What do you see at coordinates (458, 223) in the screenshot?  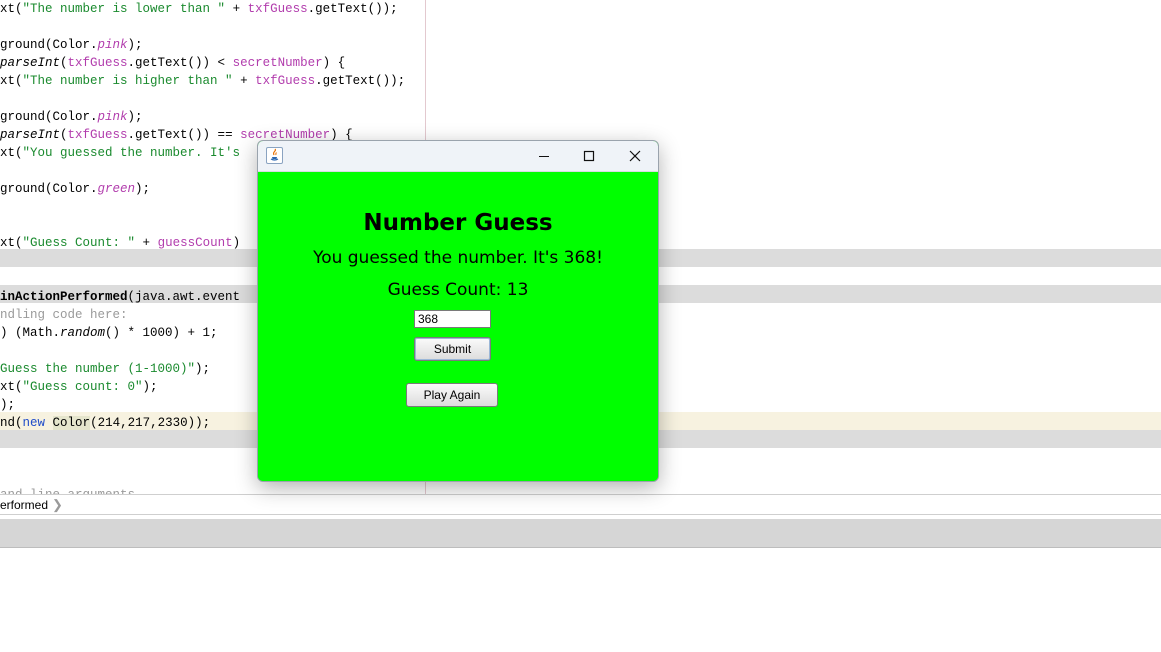 I see `game-title: Number Guess` at bounding box center [458, 223].